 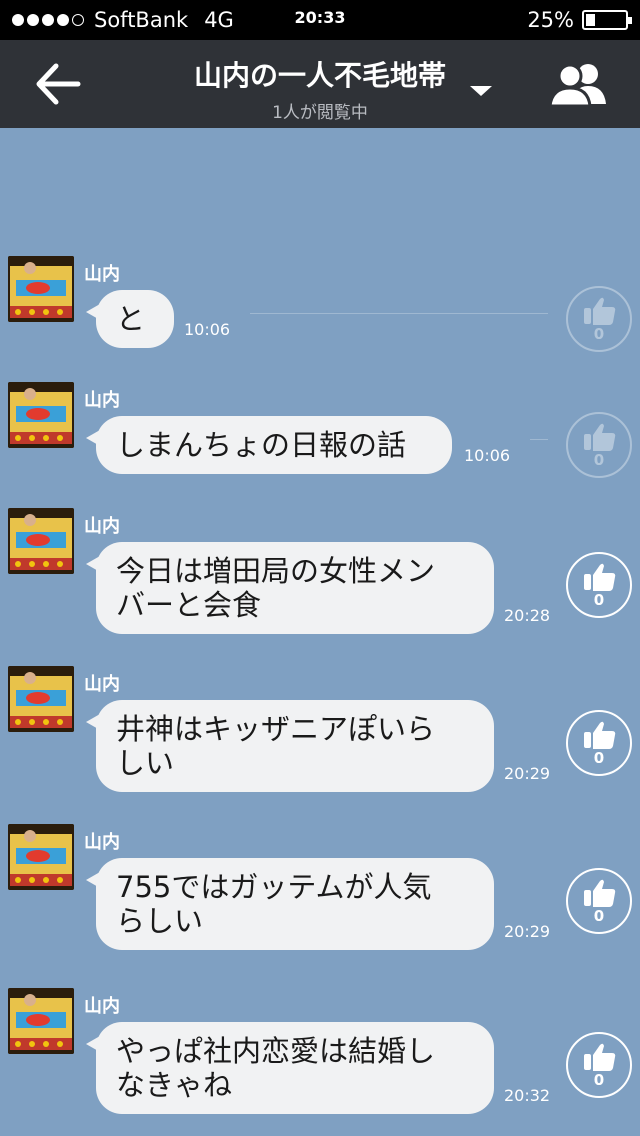 I want to click on members-icon, so click(x=577, y=85).